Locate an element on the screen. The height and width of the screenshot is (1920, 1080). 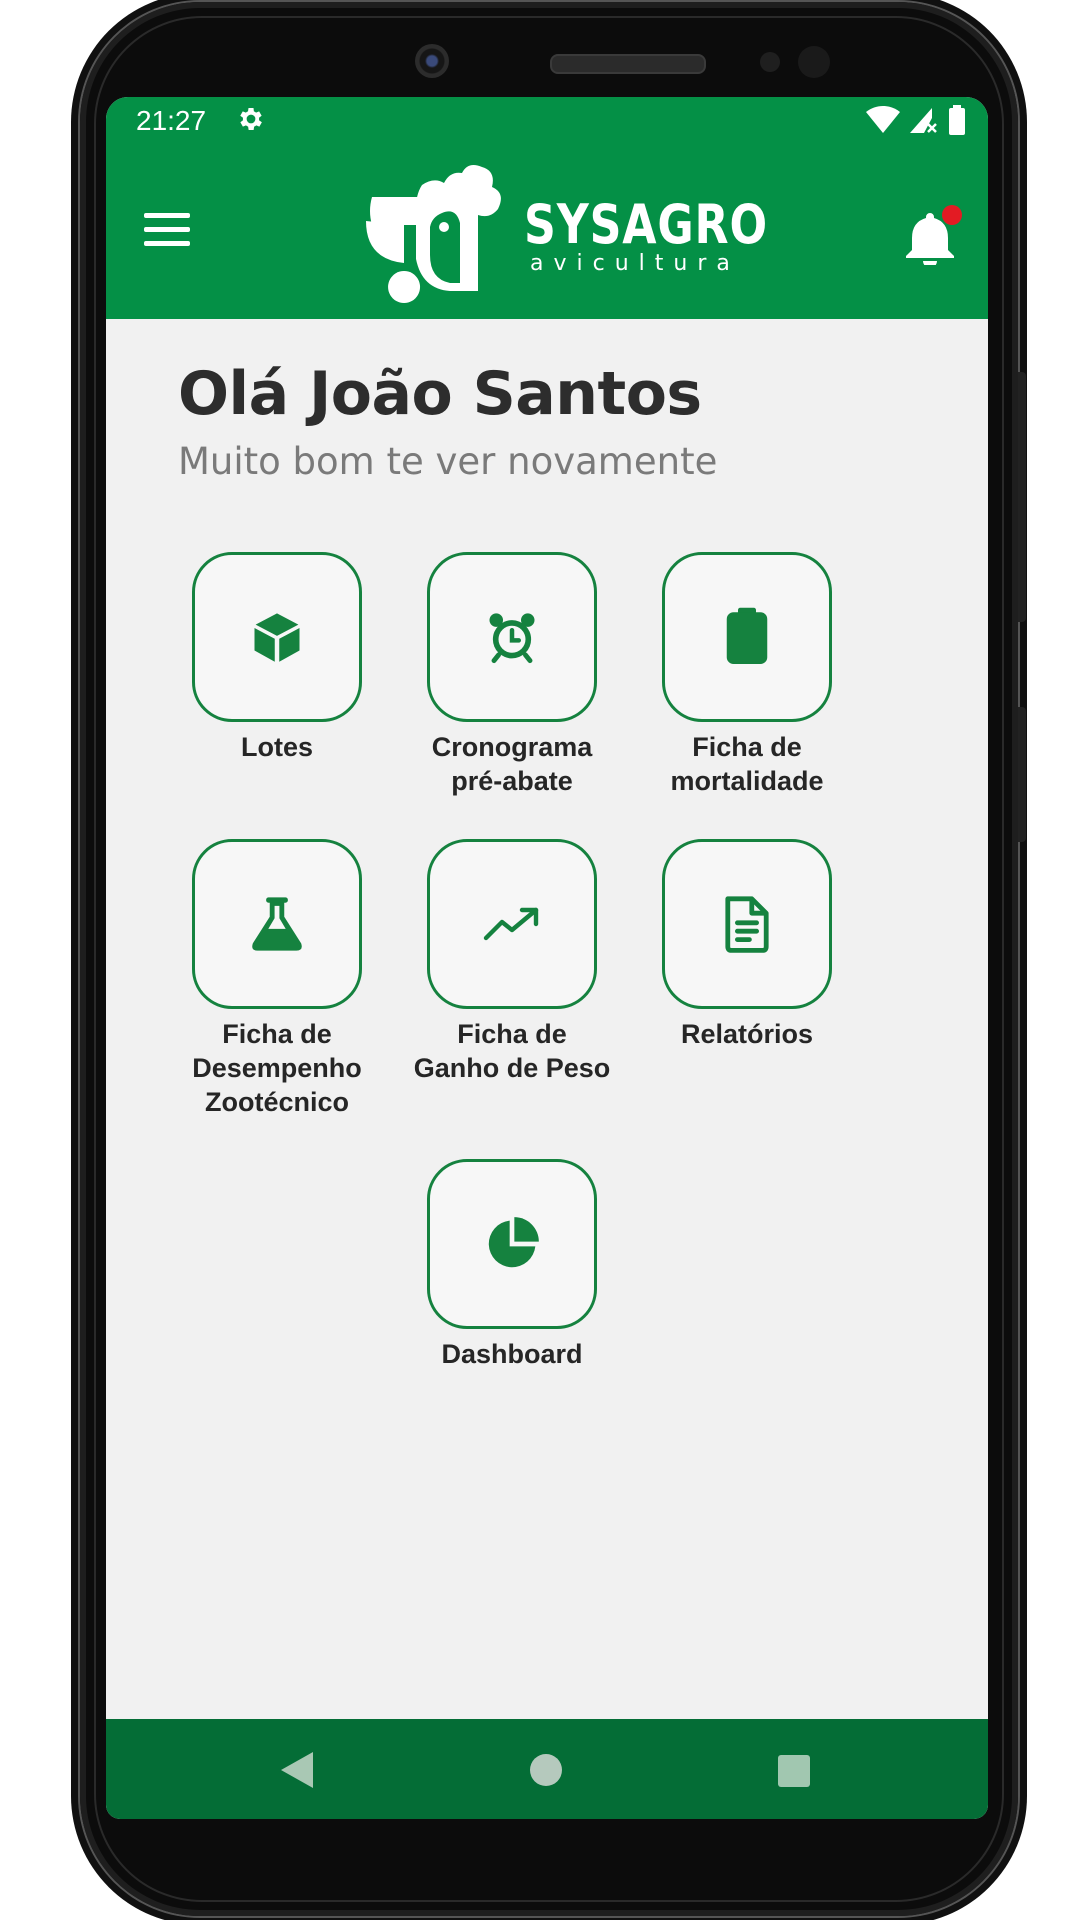
menu-item-dashboard: Dashboard is located at coordinates (512, 1265).